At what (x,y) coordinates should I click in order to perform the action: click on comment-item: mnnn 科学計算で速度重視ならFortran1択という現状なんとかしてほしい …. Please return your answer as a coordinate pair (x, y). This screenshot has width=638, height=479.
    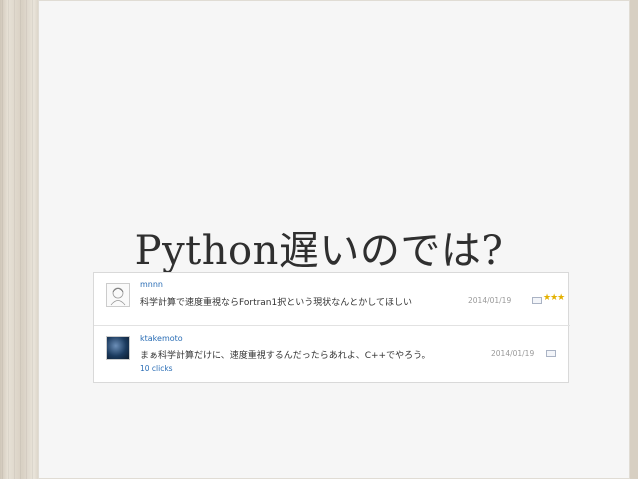
    Looking at the image, I should click on (332, 299).